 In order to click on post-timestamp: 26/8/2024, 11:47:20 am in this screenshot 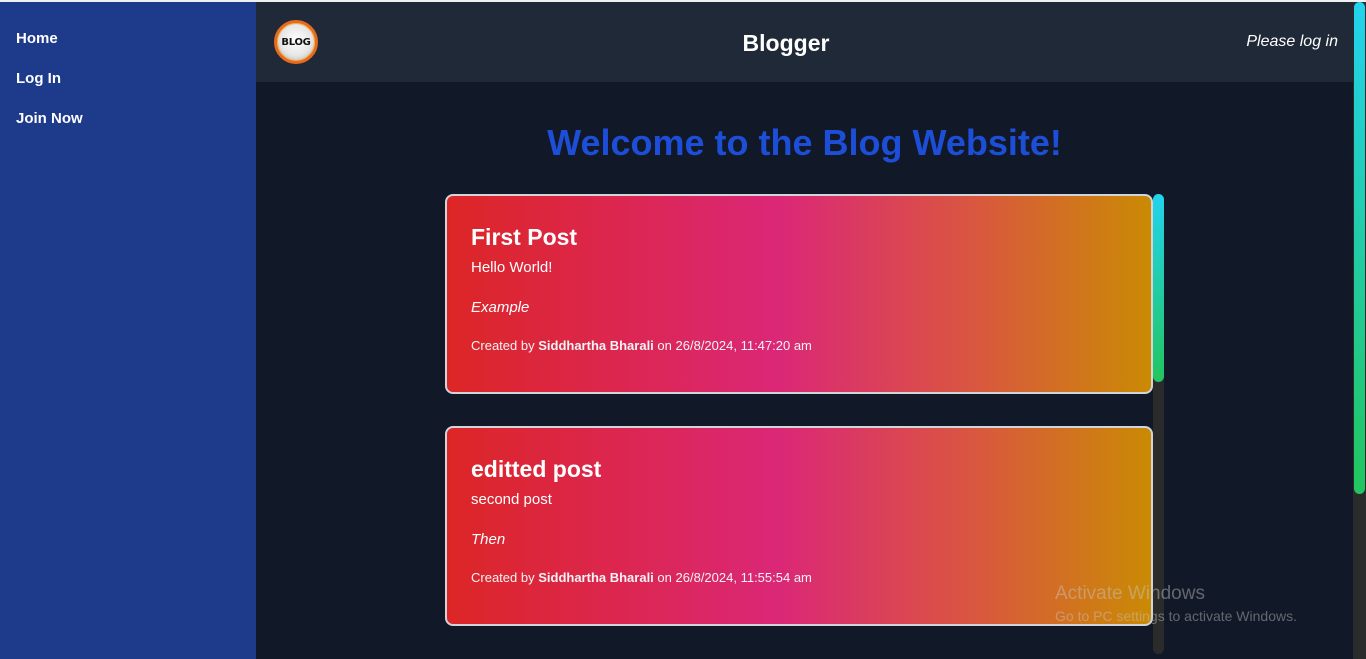, I will do `click(743, 345)`.